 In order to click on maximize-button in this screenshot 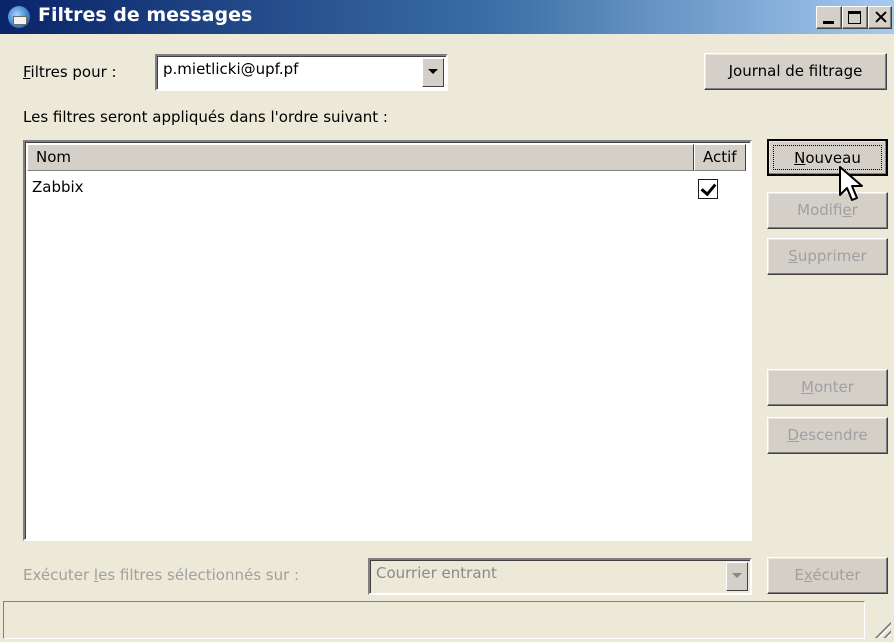, I will do `click(855, 17)`.